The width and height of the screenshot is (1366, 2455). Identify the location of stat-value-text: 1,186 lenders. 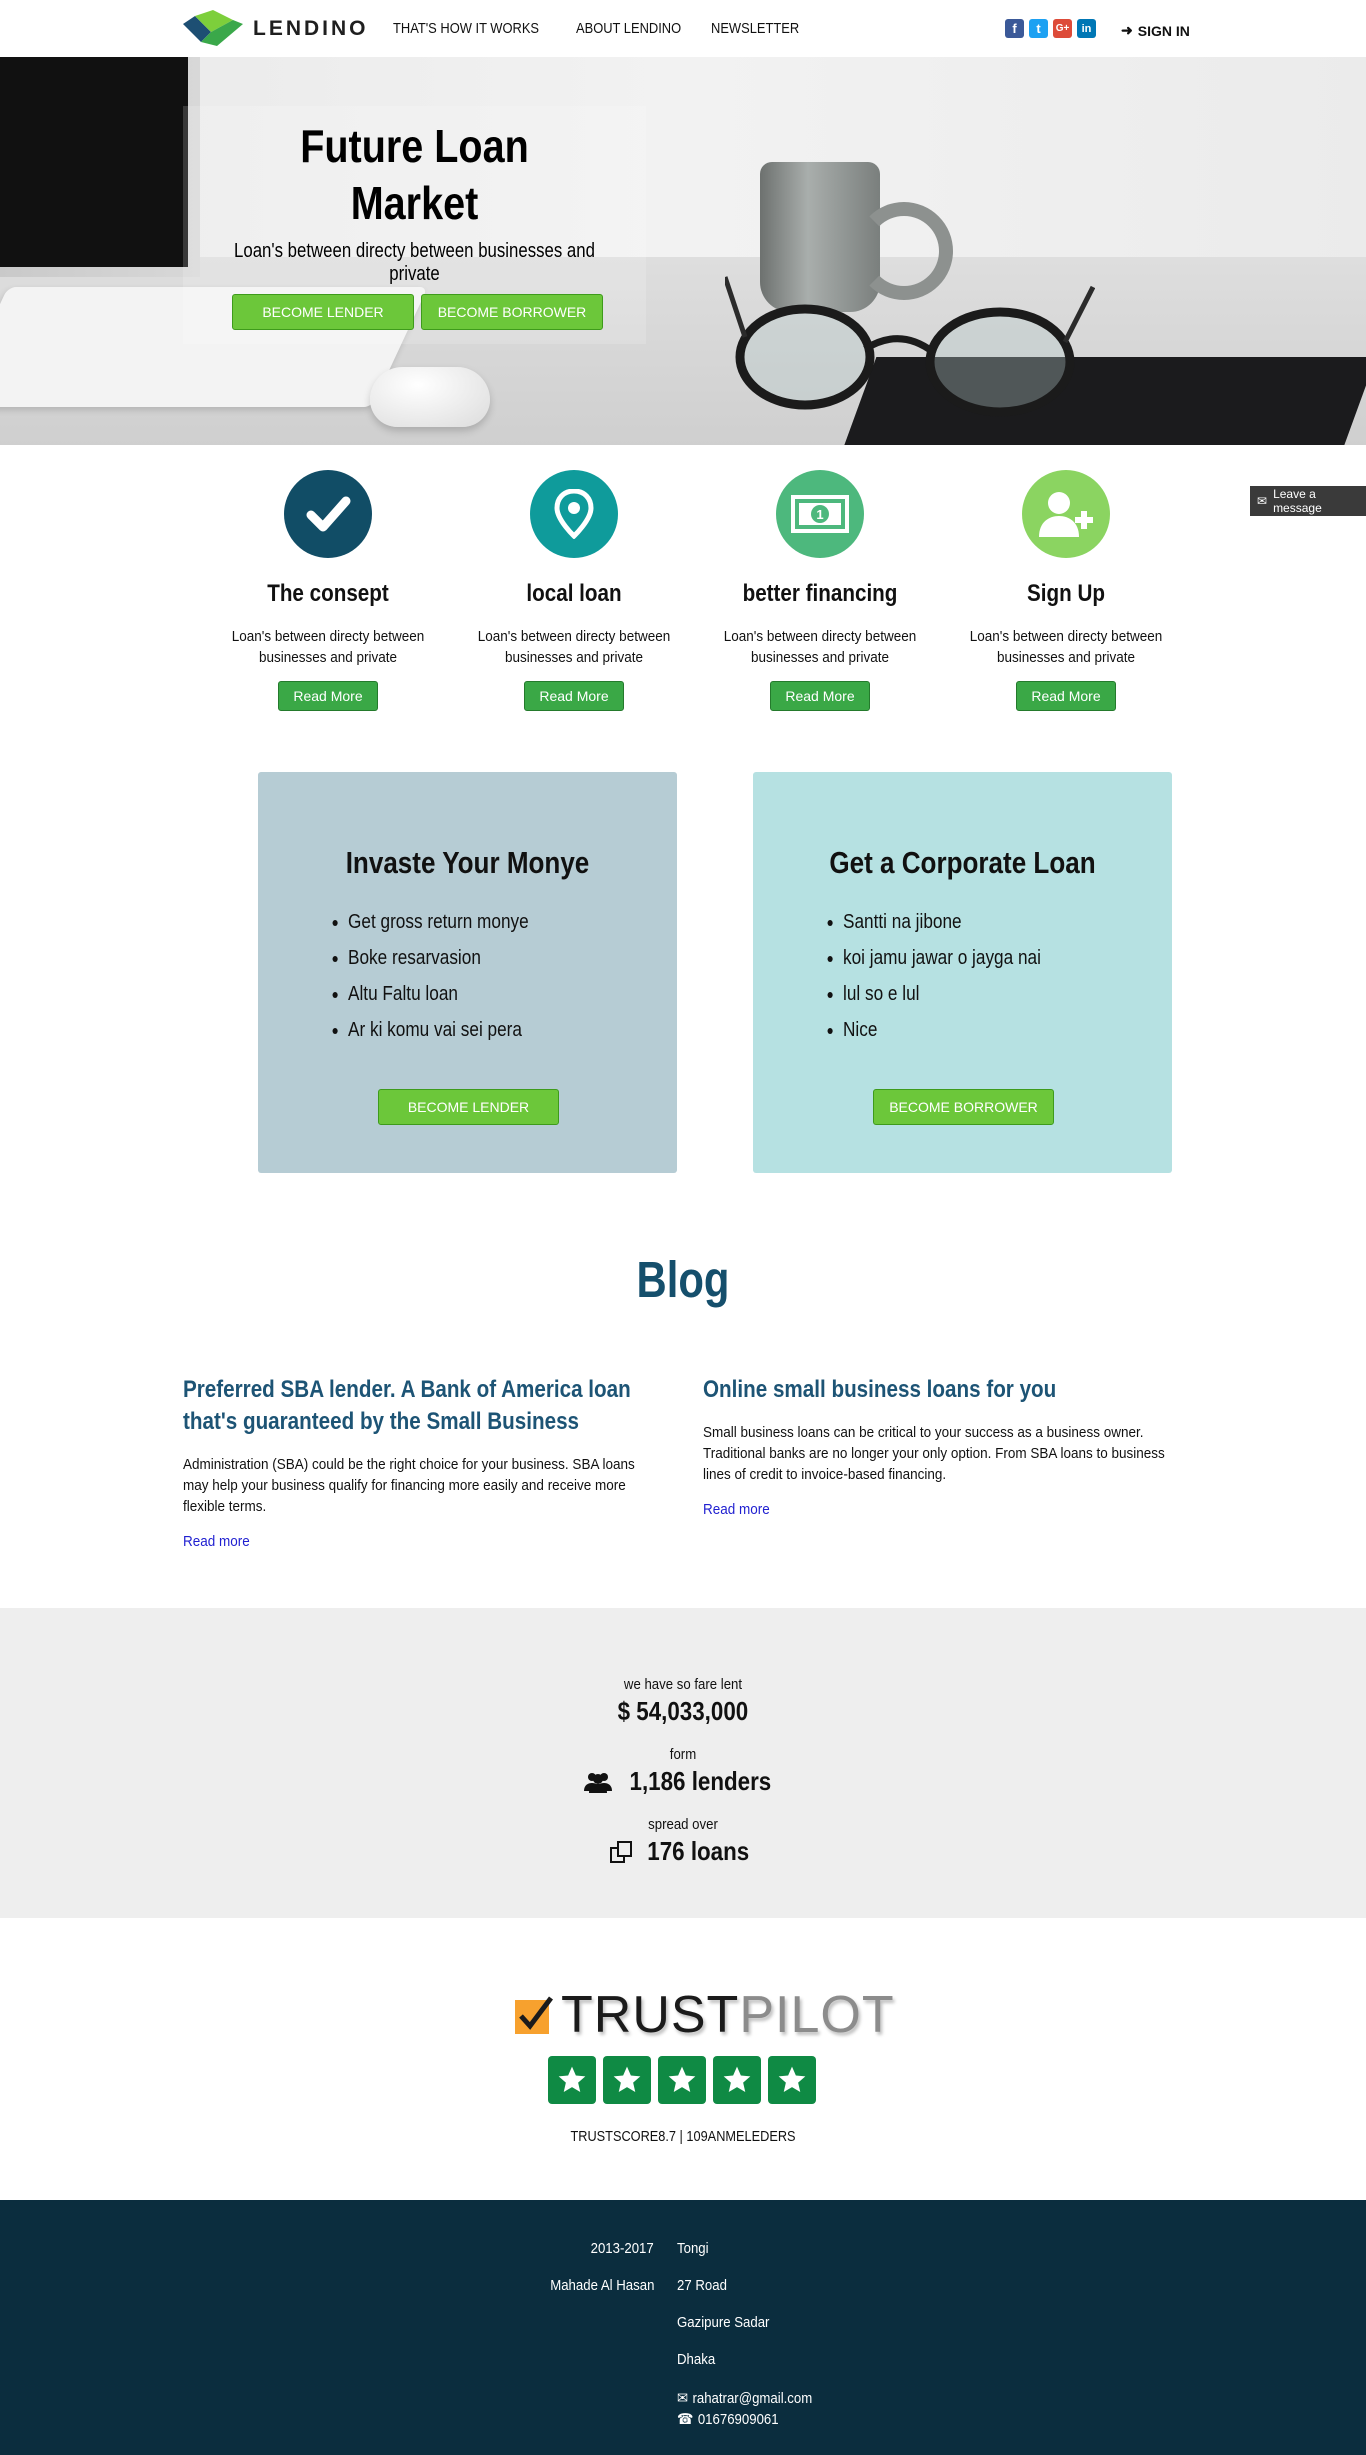
(700, 1781).